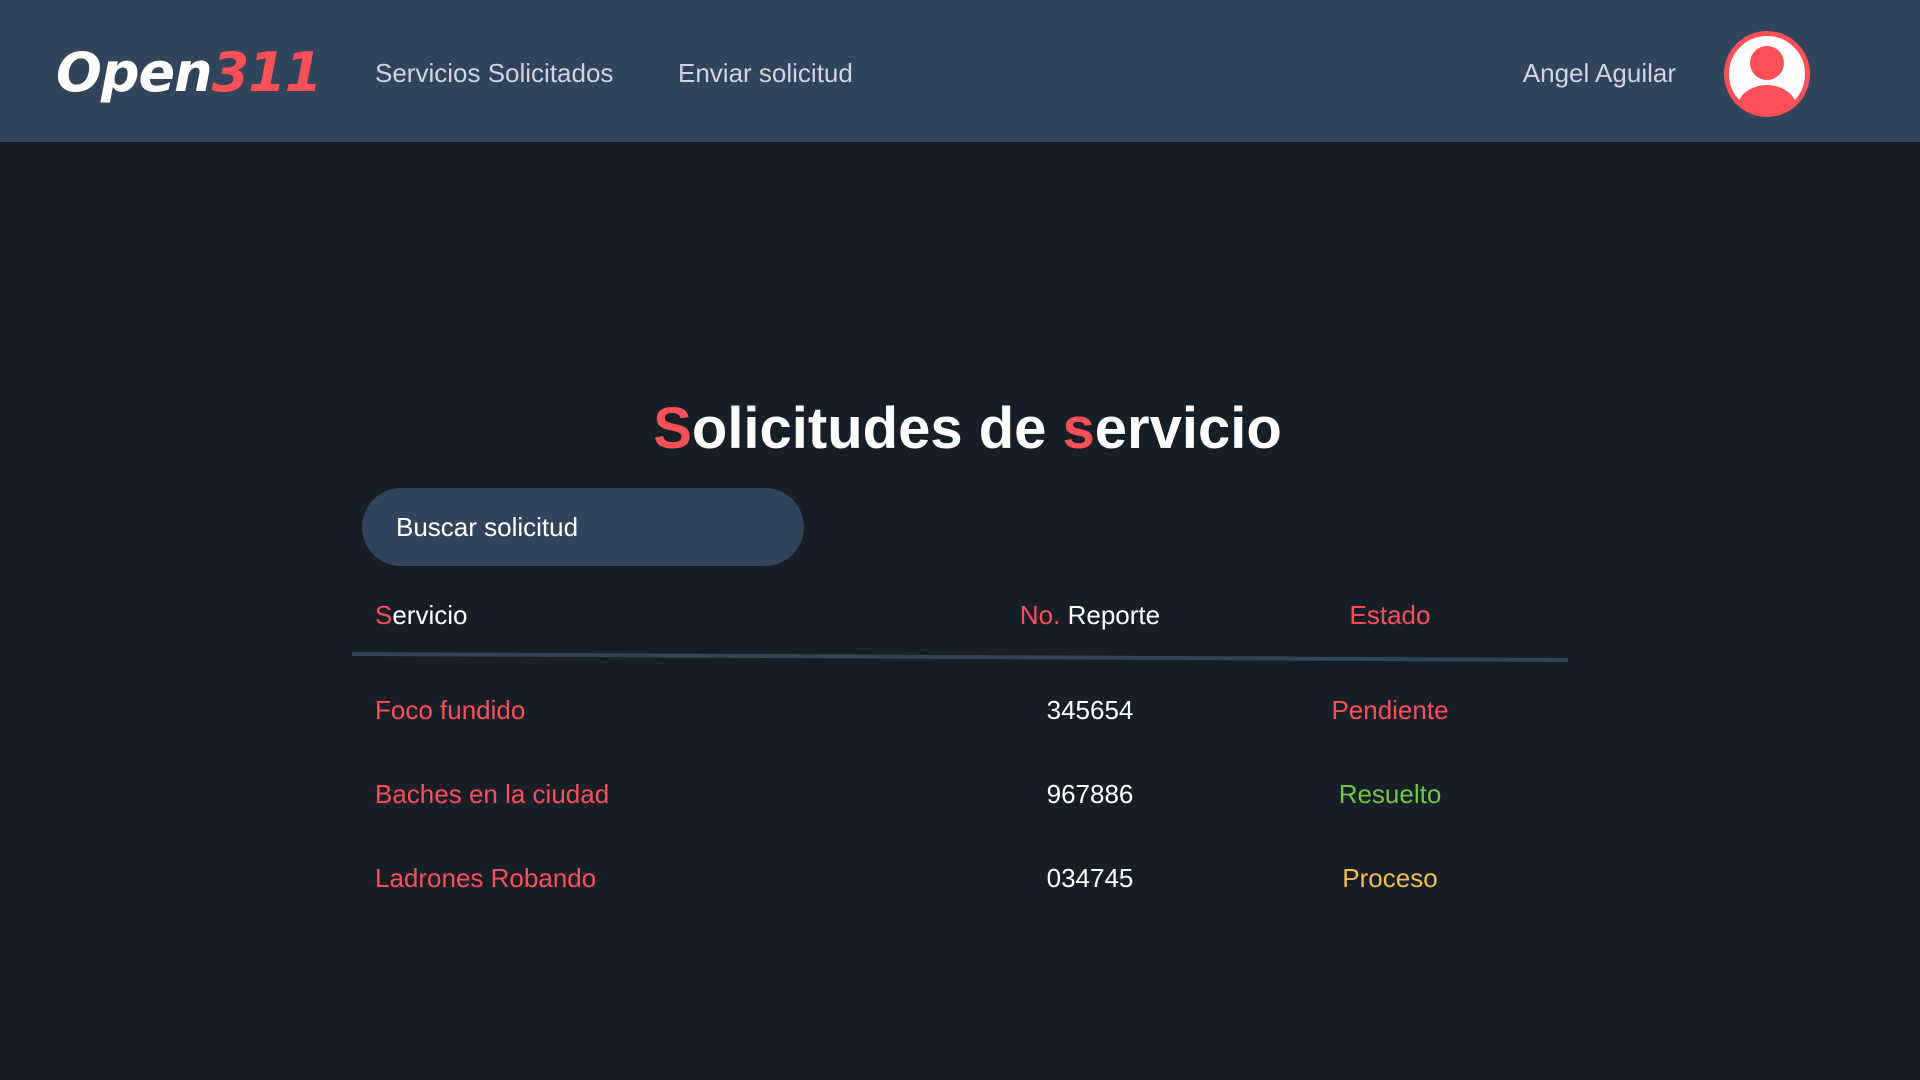  Describe the element at coordinates (960, 878) in the screenshot. I see `table-row: Ladrones Robando 034745 Proceso` at that location.